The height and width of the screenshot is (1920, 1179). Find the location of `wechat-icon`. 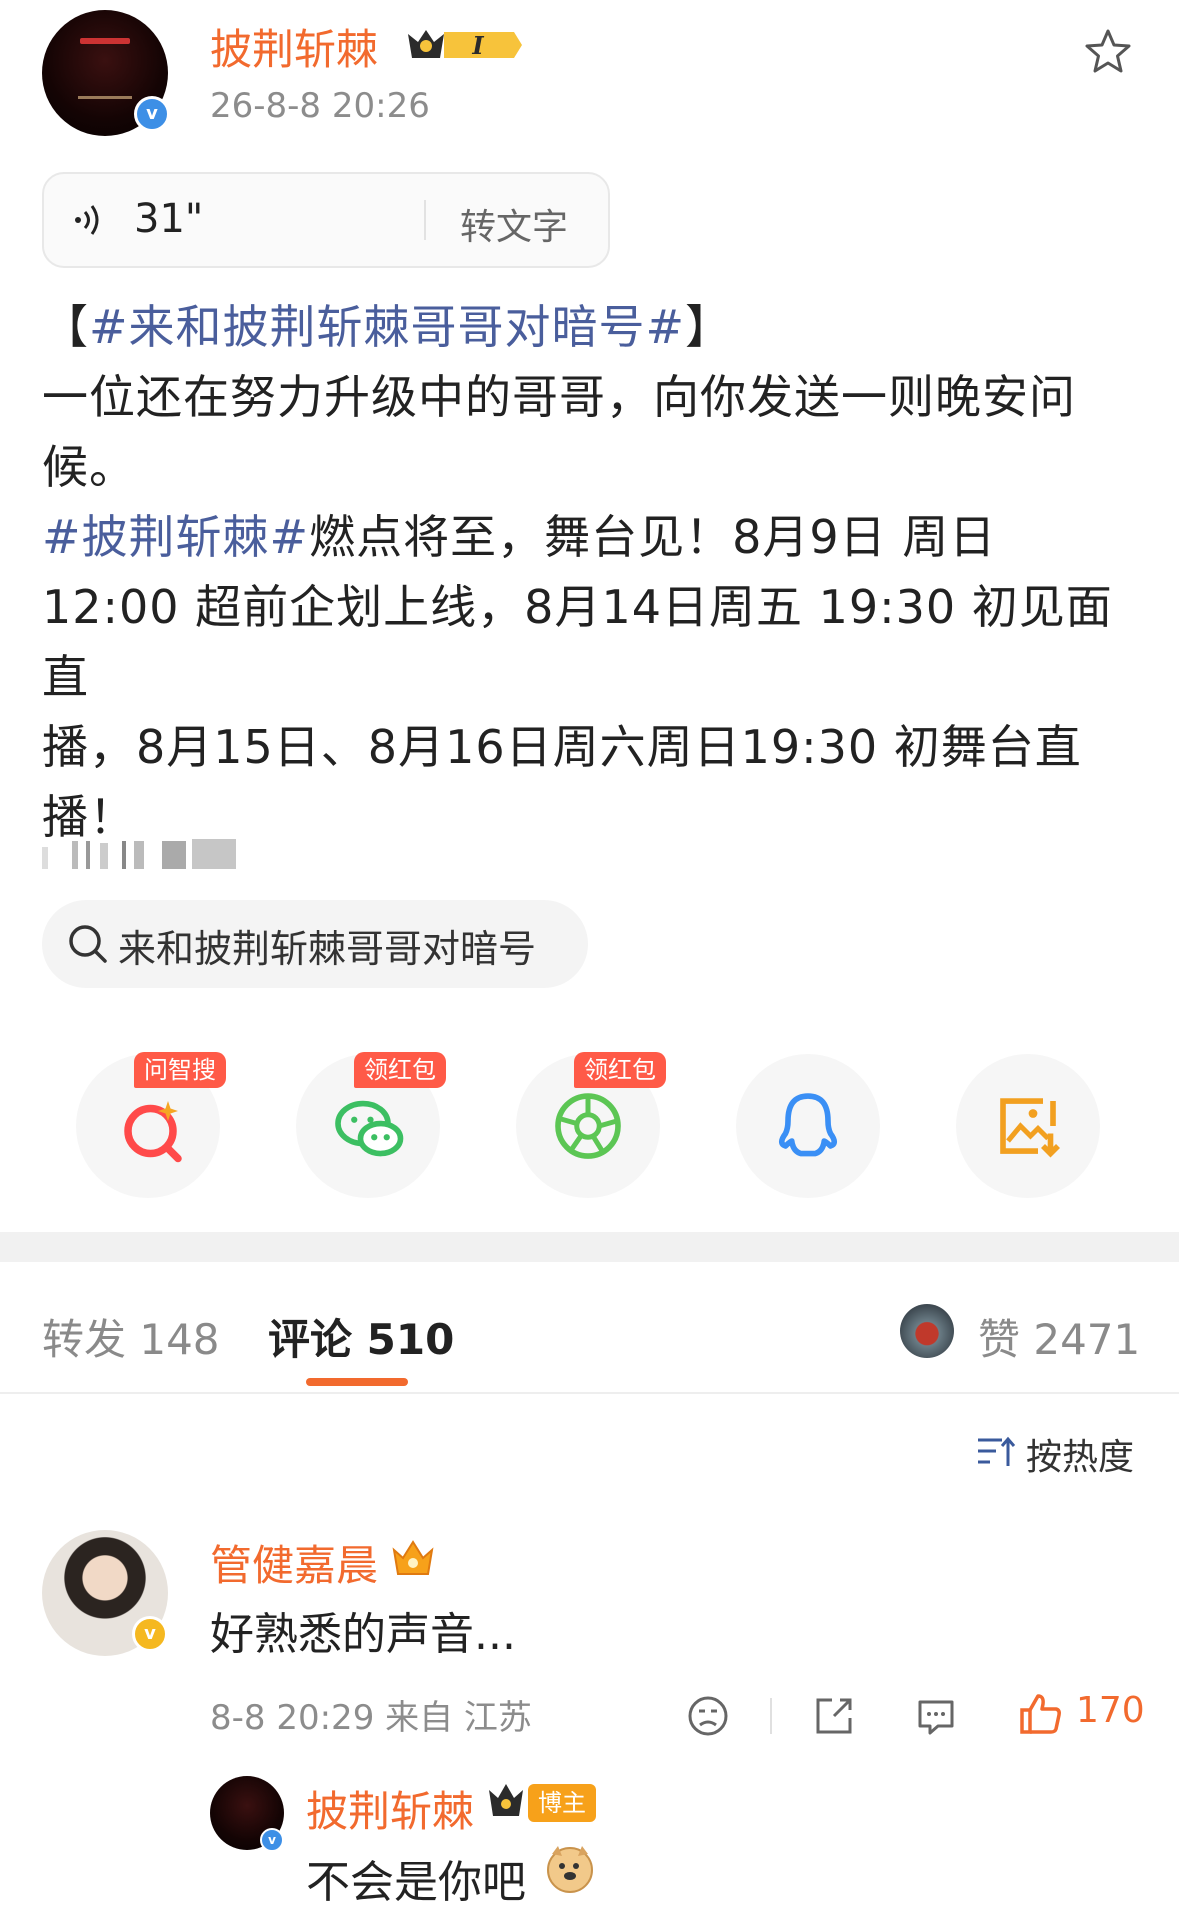

wechat-icon is located at coordinates (369, 1128).